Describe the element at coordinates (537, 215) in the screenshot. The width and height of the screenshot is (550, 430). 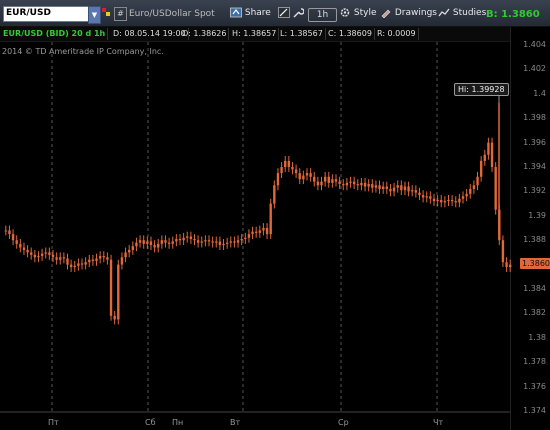
I see `y-tick-label: 1.39` at that location.